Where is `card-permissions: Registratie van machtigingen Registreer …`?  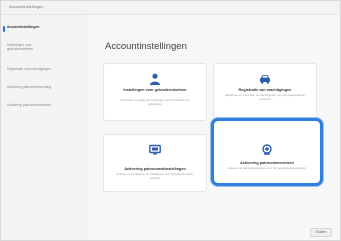 card-permissions: Registratie van machtigingen Registreer … is located at coordinates (265, 92).